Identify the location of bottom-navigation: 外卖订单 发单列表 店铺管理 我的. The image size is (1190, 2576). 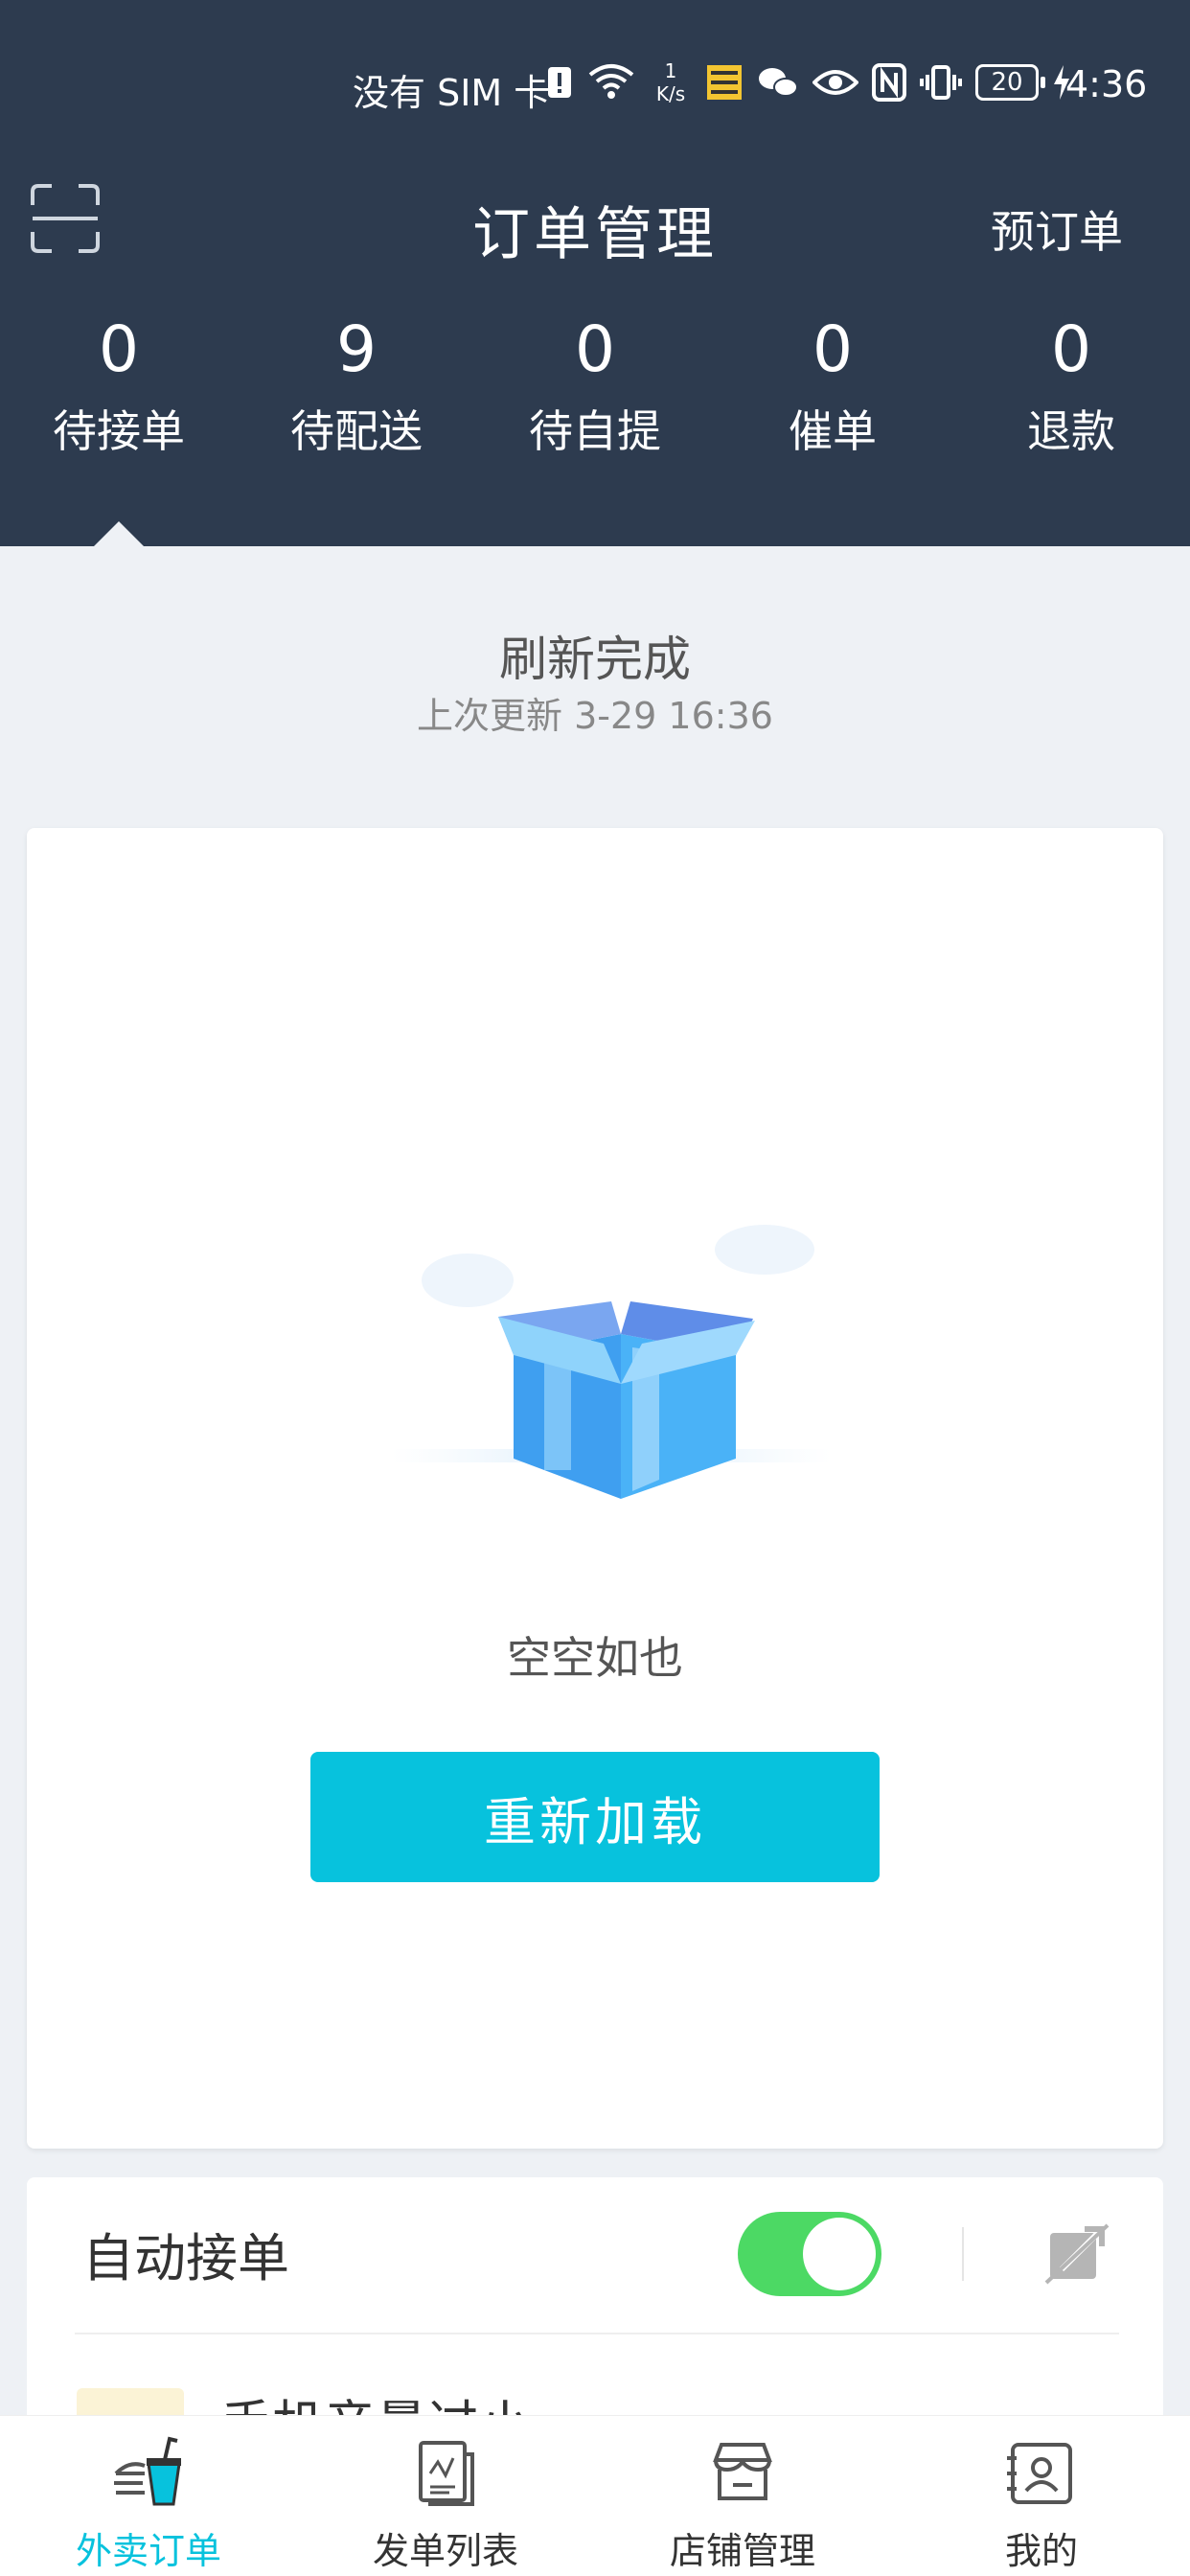
(595, 2495).